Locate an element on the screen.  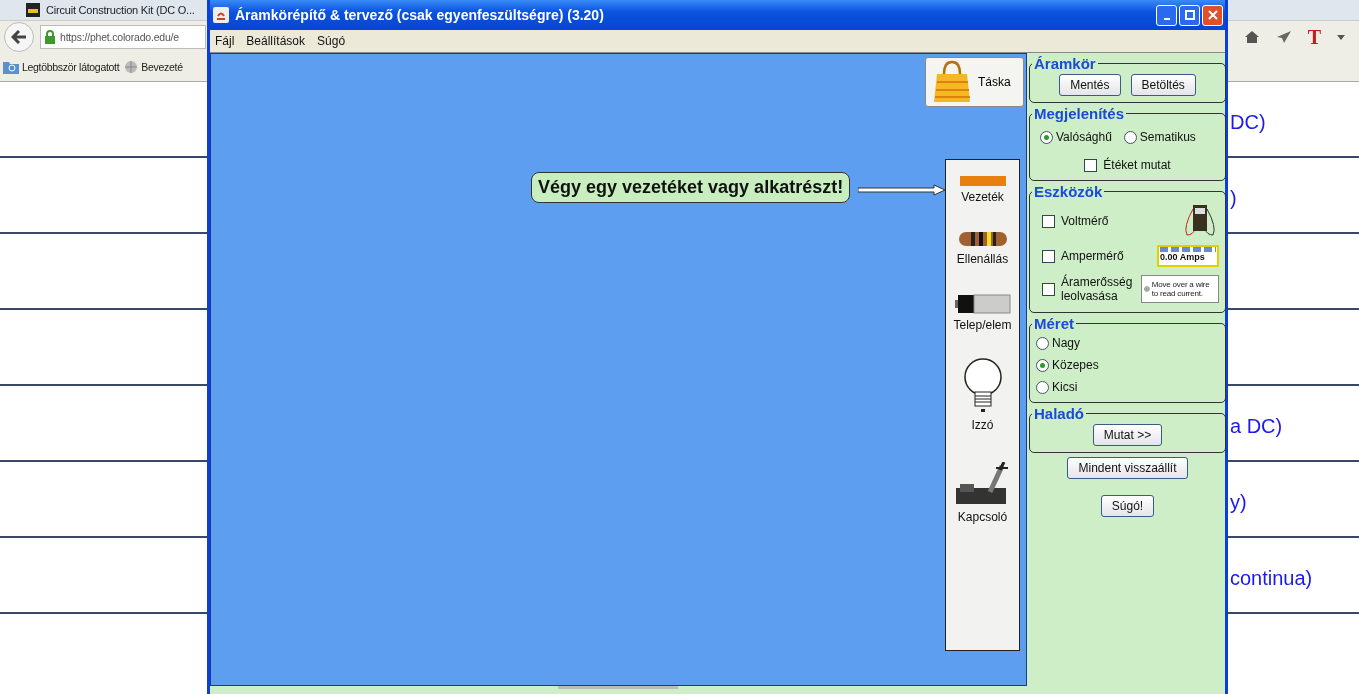
caret-icon is located at coordinates (1341, 37).